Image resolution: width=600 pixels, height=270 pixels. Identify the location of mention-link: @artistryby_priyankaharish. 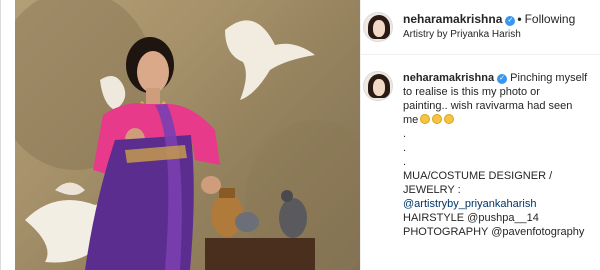
(500, 204).